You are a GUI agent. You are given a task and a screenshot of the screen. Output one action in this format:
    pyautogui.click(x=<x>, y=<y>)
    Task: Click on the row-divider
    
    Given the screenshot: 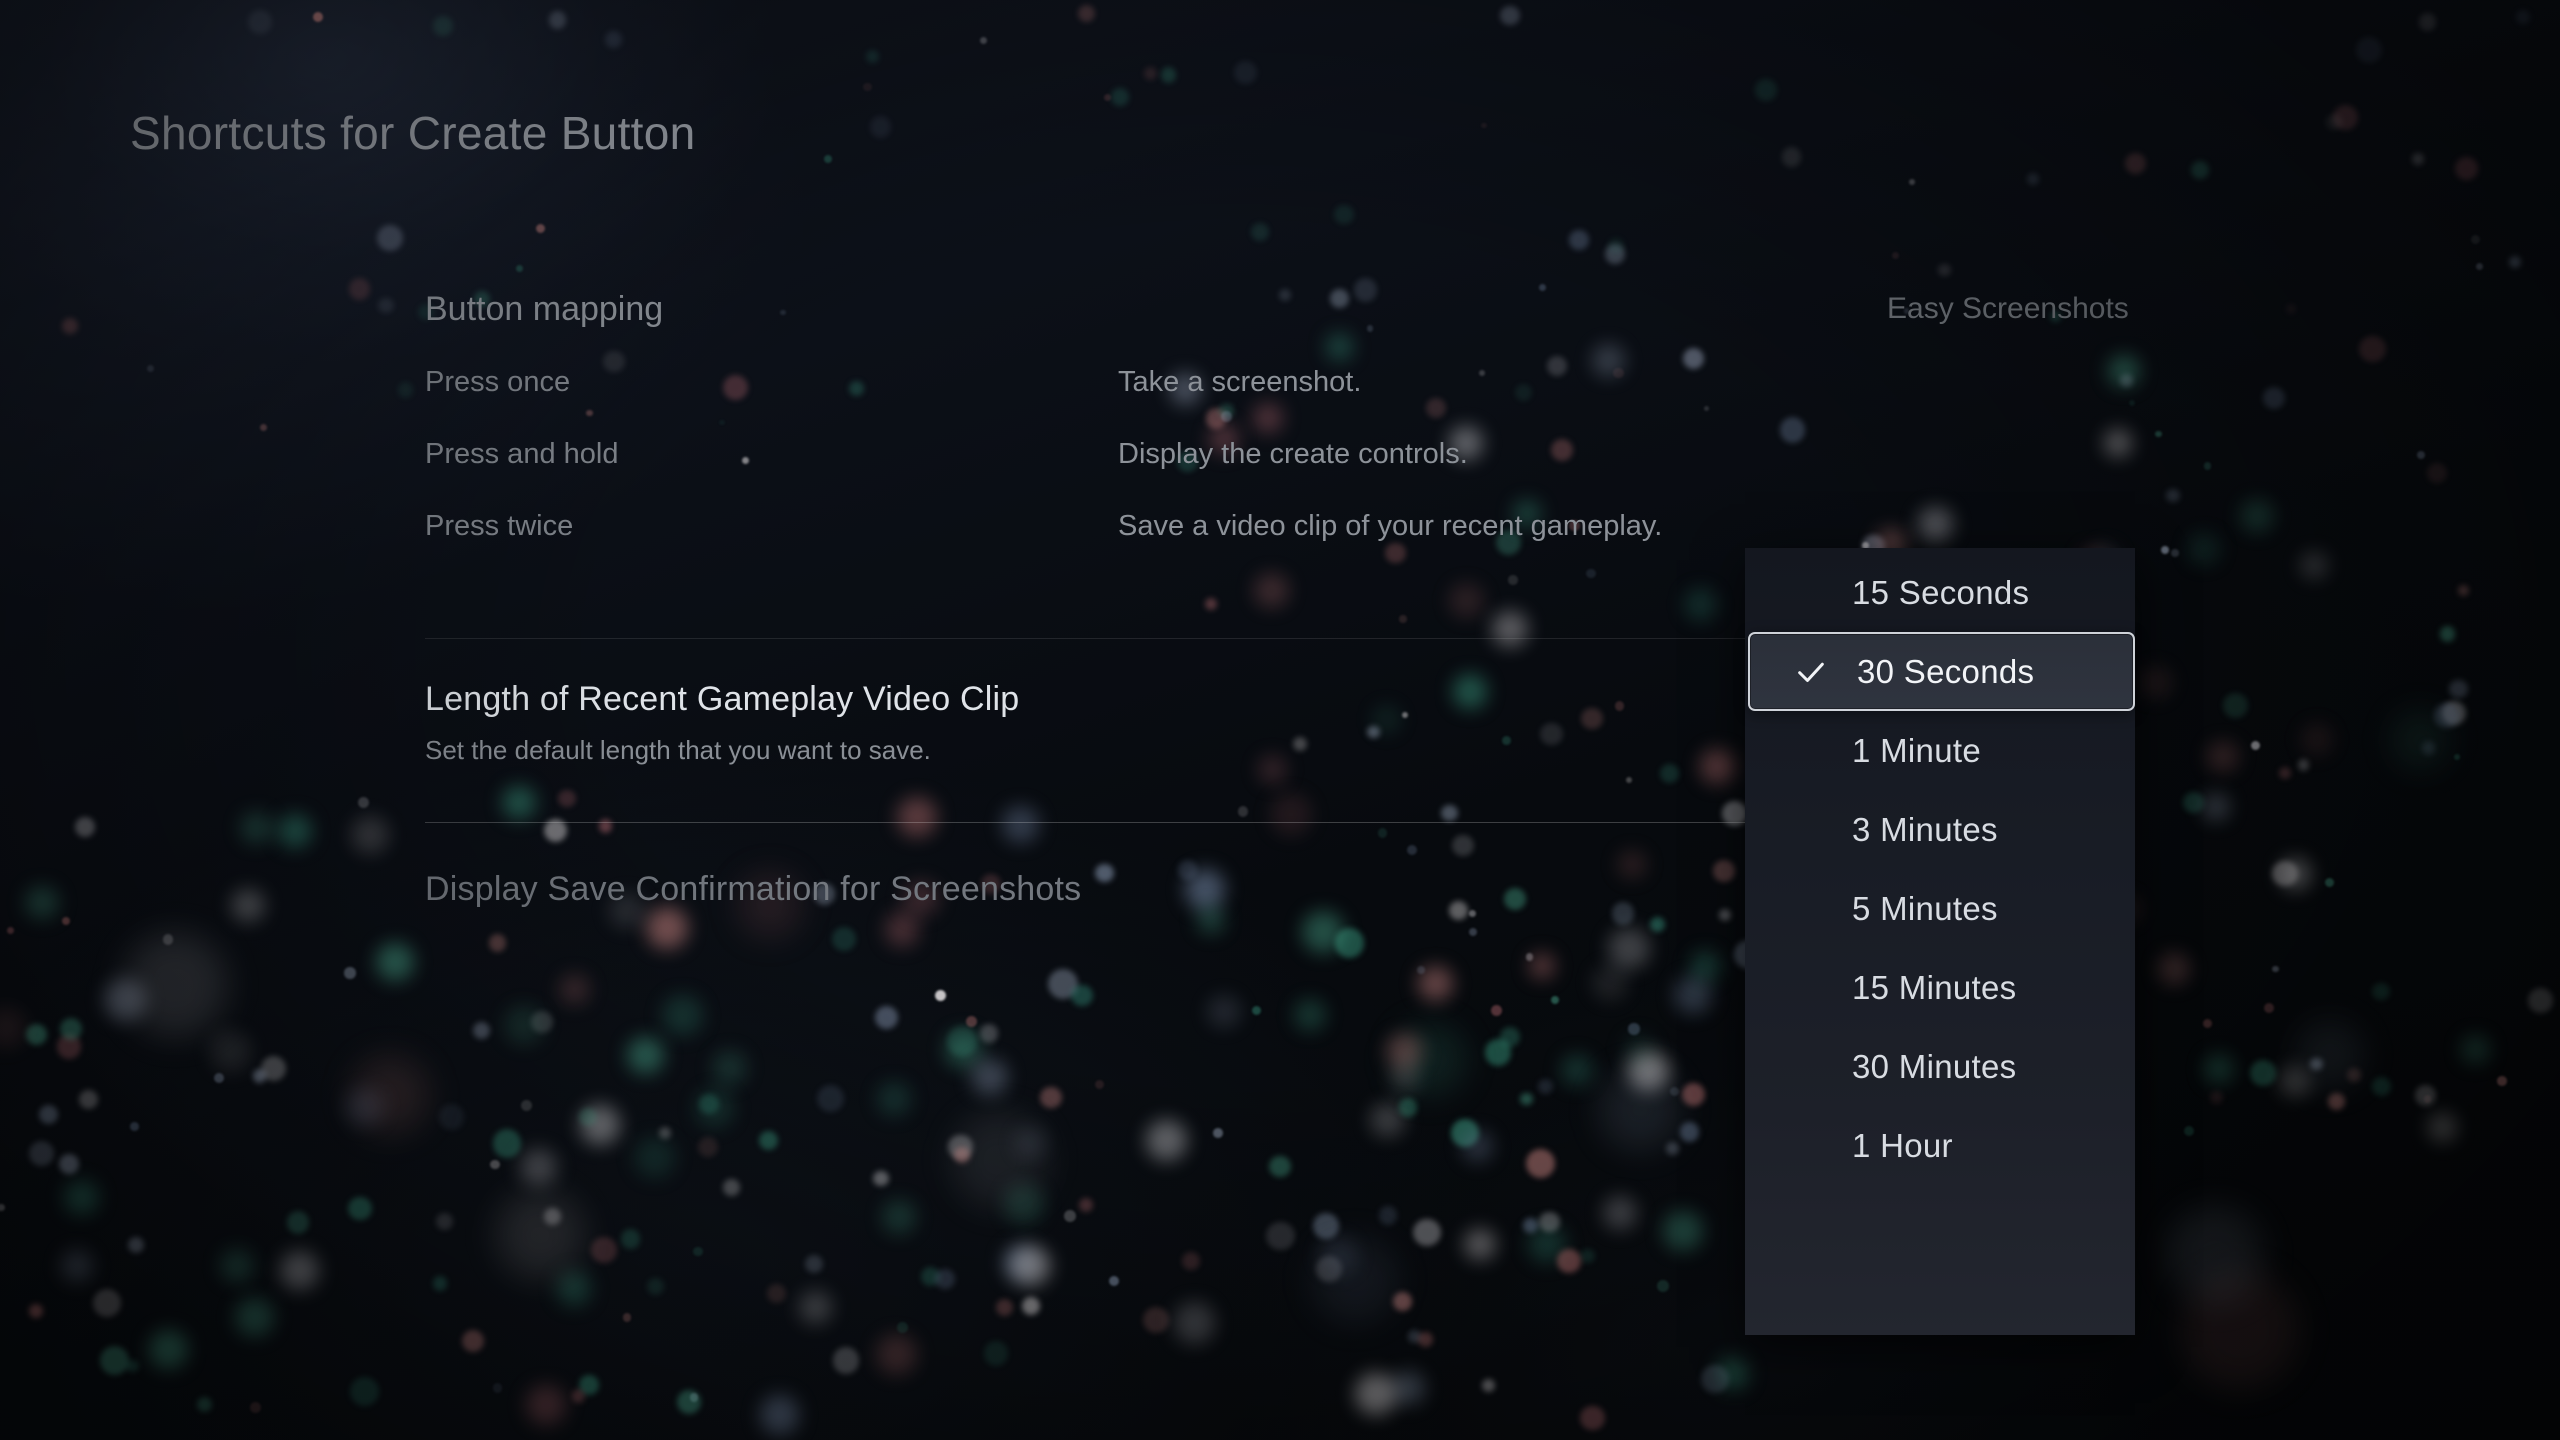 What is the action you would take?
    pyautogui.click(x=1085, y=822)
    